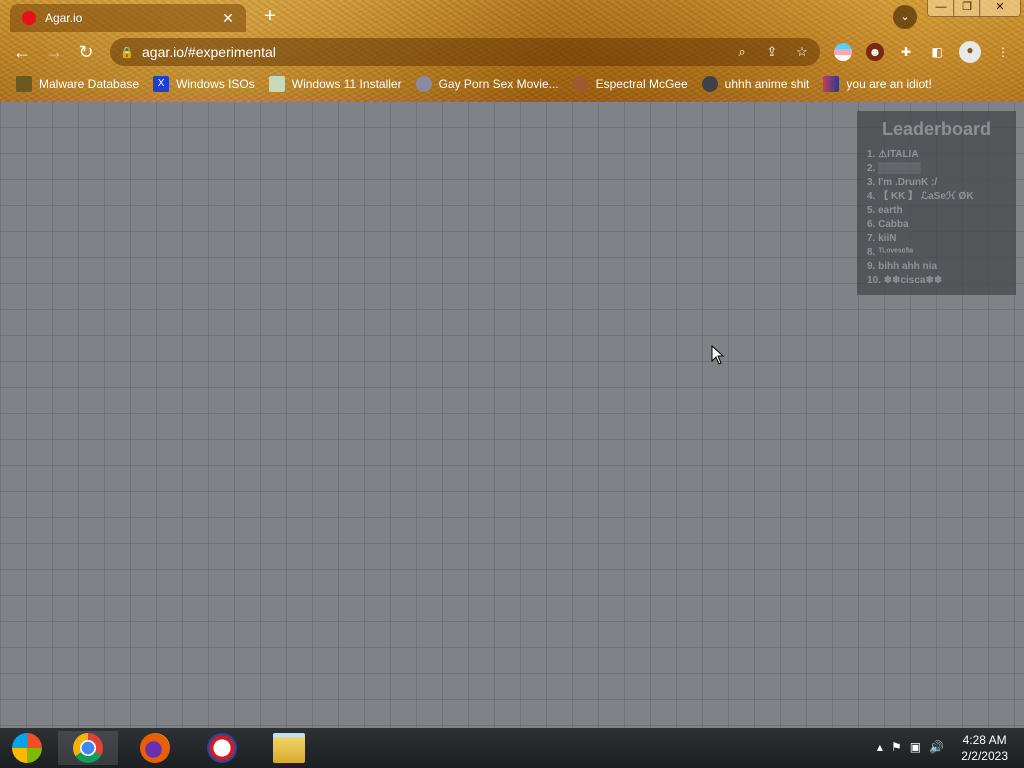  I want to click on leaderboard-entry: 4. 【 KK 】 ℒaSeℋ ØK, so click(920, 196).